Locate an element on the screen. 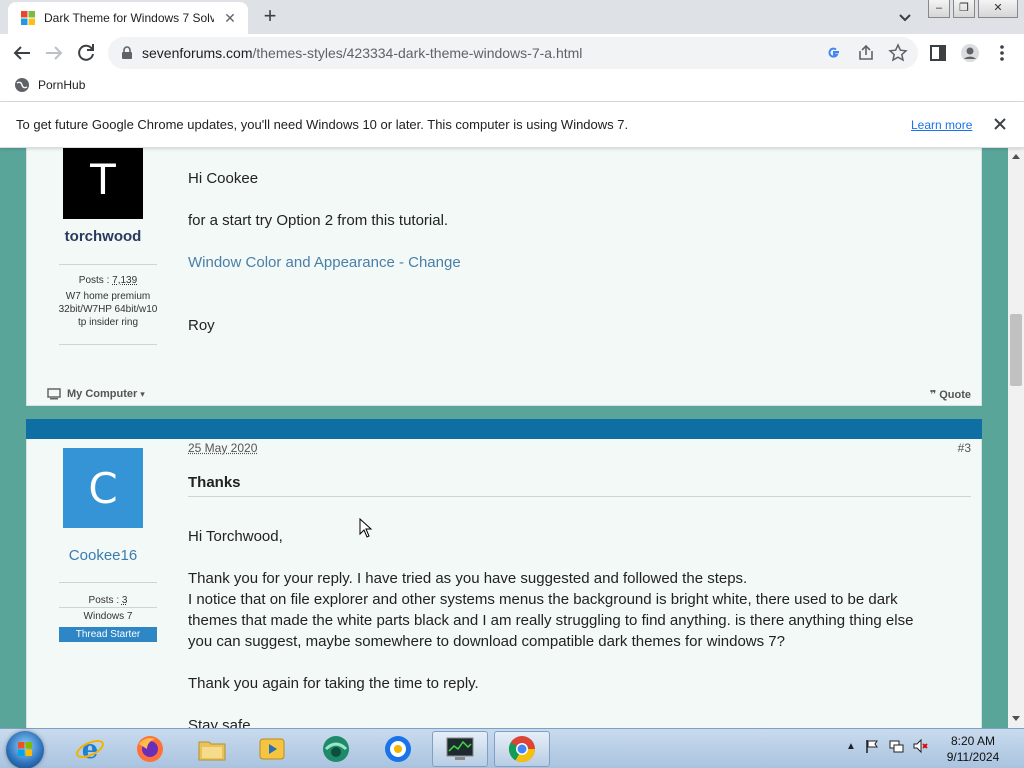 The width and height of the screenshot is (1024, 768). username: torchwood is located at coordinates (103, 236).